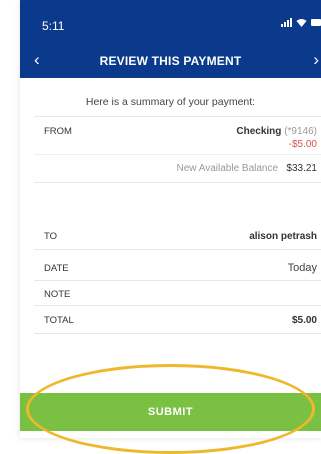  Describe the element at coordinates (170, 102) in the screenshot. I see `summary-intro: Here is a summary of your payment:` at that location.